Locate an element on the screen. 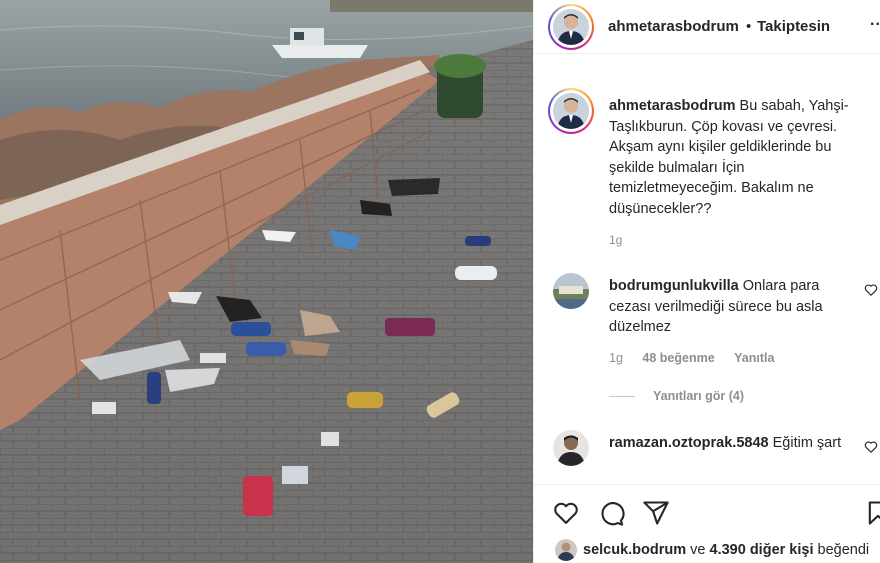  person-photo-icon is located at coordinates (571, 448).